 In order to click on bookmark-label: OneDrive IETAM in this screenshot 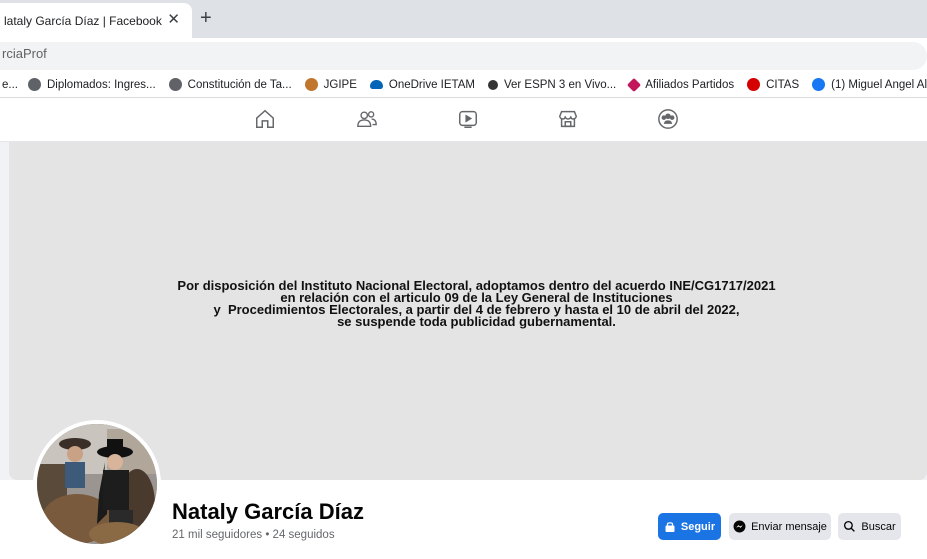, I will do `click(431, 84)`.